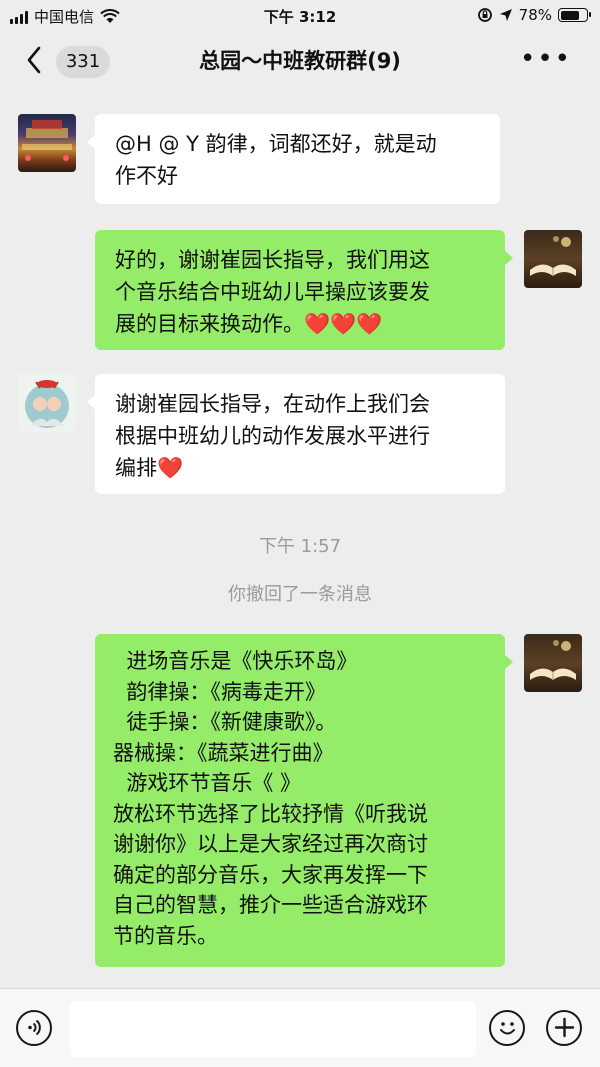 The image size is (600, 1067). What do you see at coordinates (574, 15) in the screenshot?
I see `battery-icon` at bounding box center [574, 15].